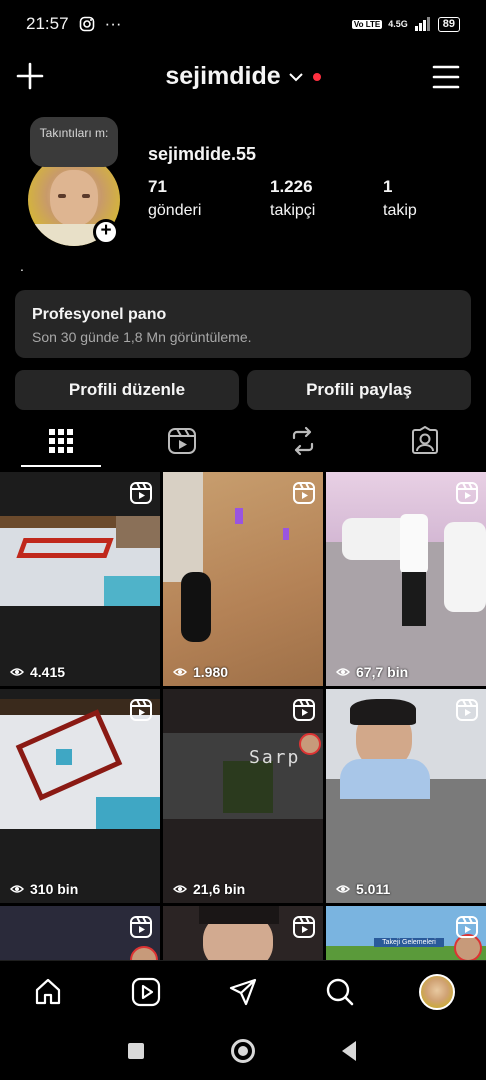 The image size is (486, 1080). What do you see at coordinates (409, 942) in the screenshot?
I see `overlay-text-takeji: Takeji Gelemeleri` at bounding box center [409, 942].